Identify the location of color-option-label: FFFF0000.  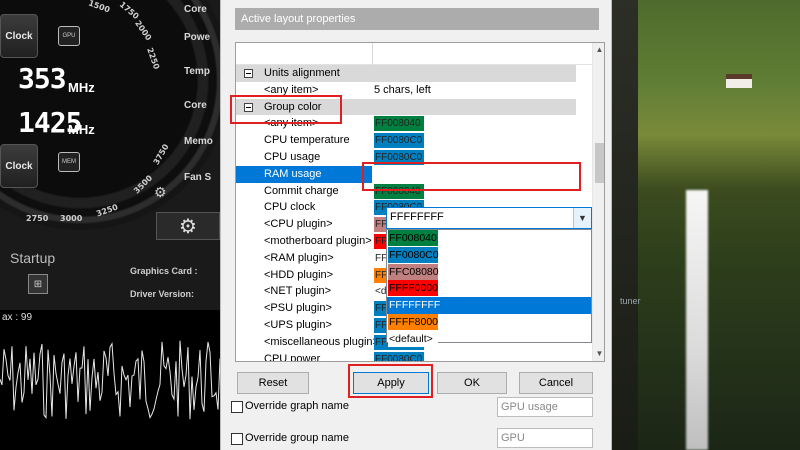
(413, 288).